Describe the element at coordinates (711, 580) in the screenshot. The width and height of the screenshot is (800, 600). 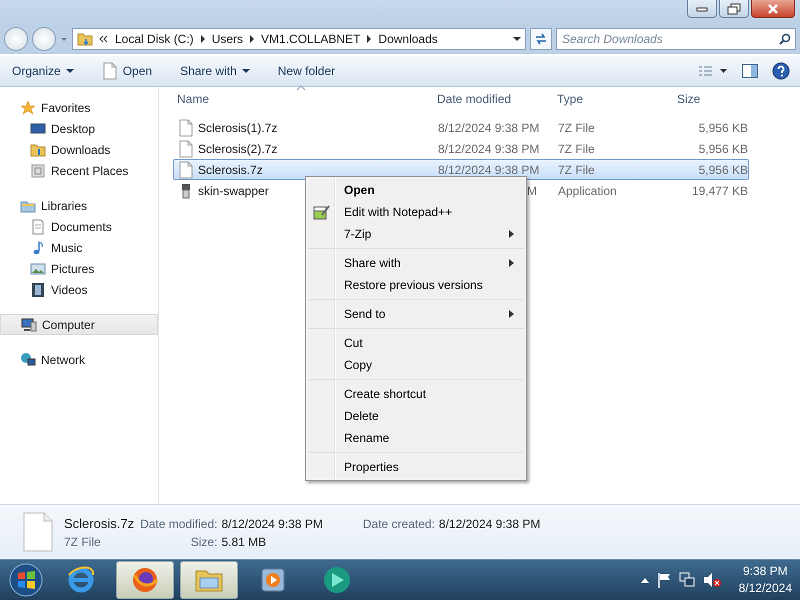
I see `speaker-muted-icon` at that location.